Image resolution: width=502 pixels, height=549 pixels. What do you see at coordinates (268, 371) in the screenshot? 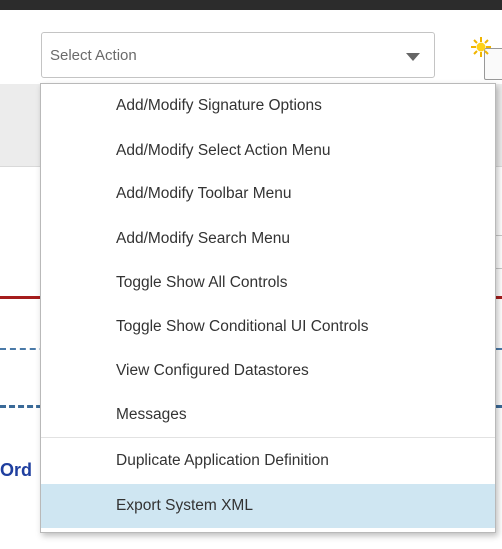
I see `menu-item-view-configured-datastores: View Configured Datastores` at bounding box center [268, 371].